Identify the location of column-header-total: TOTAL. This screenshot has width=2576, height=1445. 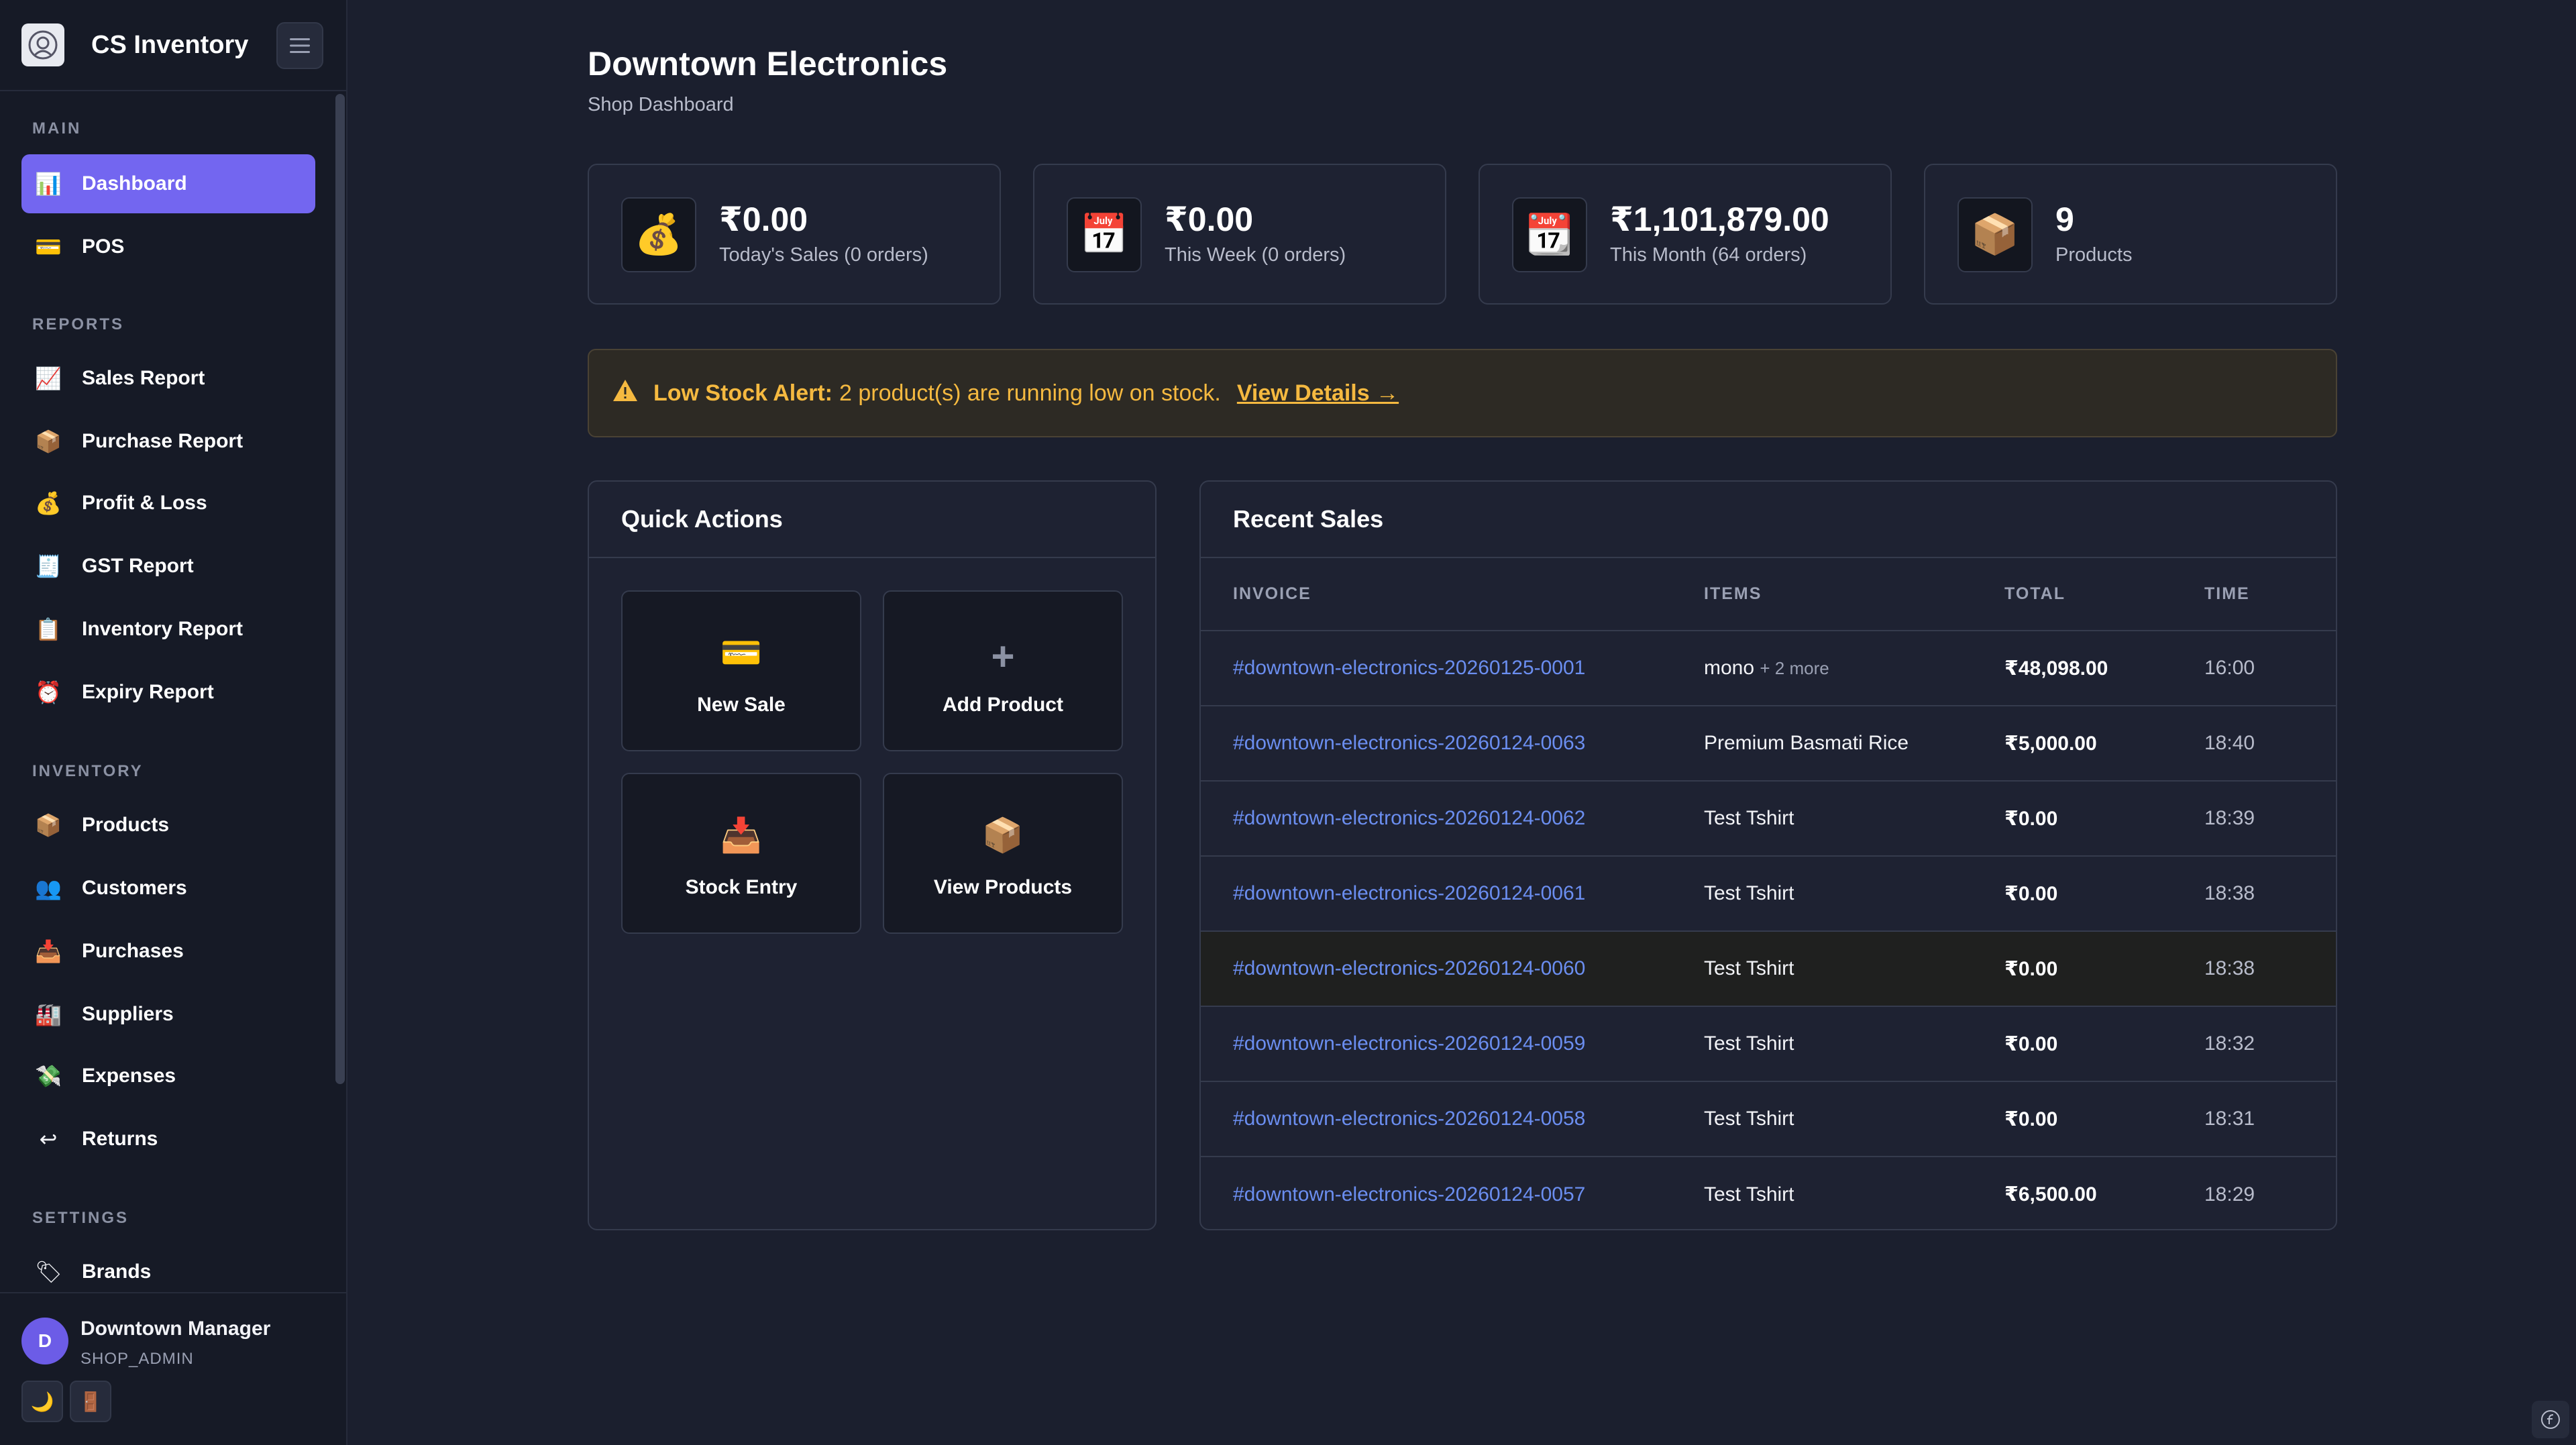
(2104, 594).